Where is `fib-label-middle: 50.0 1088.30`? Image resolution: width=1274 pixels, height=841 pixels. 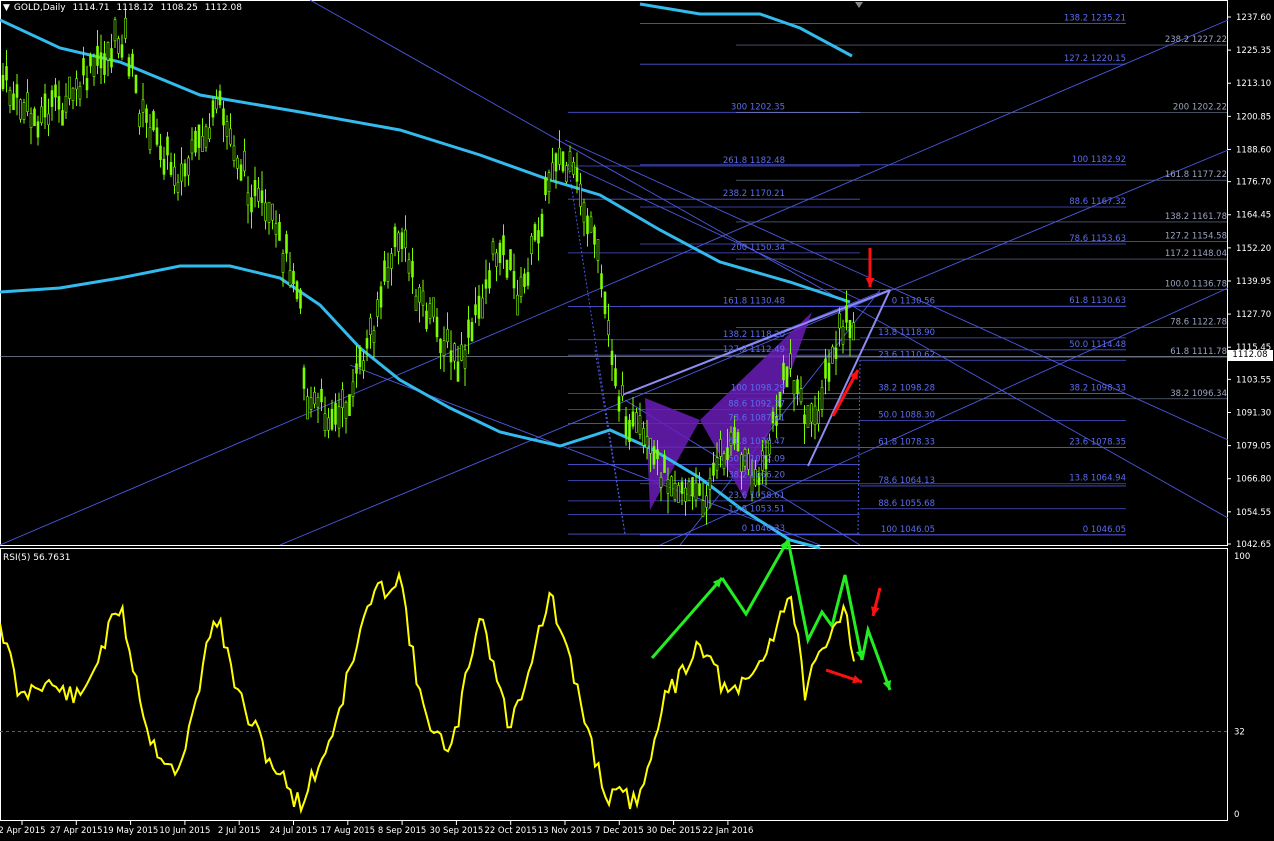 fib-label-middle: 50.0 1088.30 is located at coordinates (906, 416).